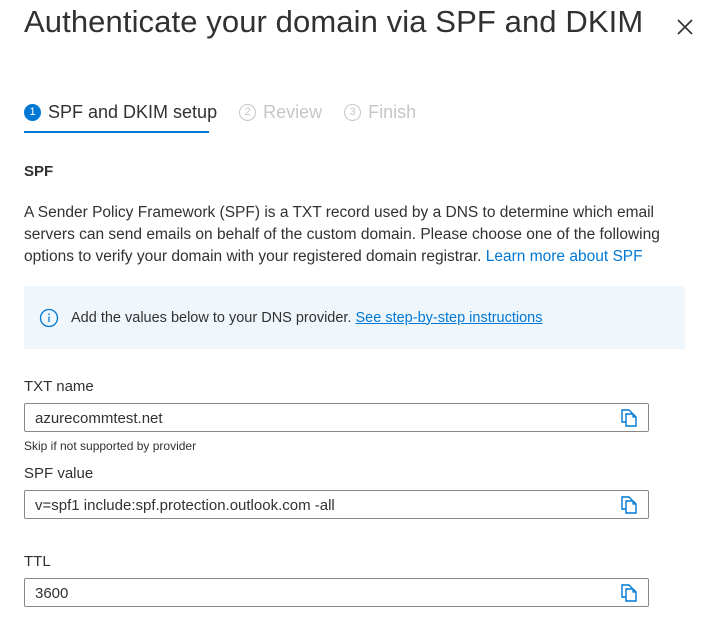  What do you see at coordinates (392, 111) in the screenshot?
I see `step-label: Finish` at bounding box center [392, 111].